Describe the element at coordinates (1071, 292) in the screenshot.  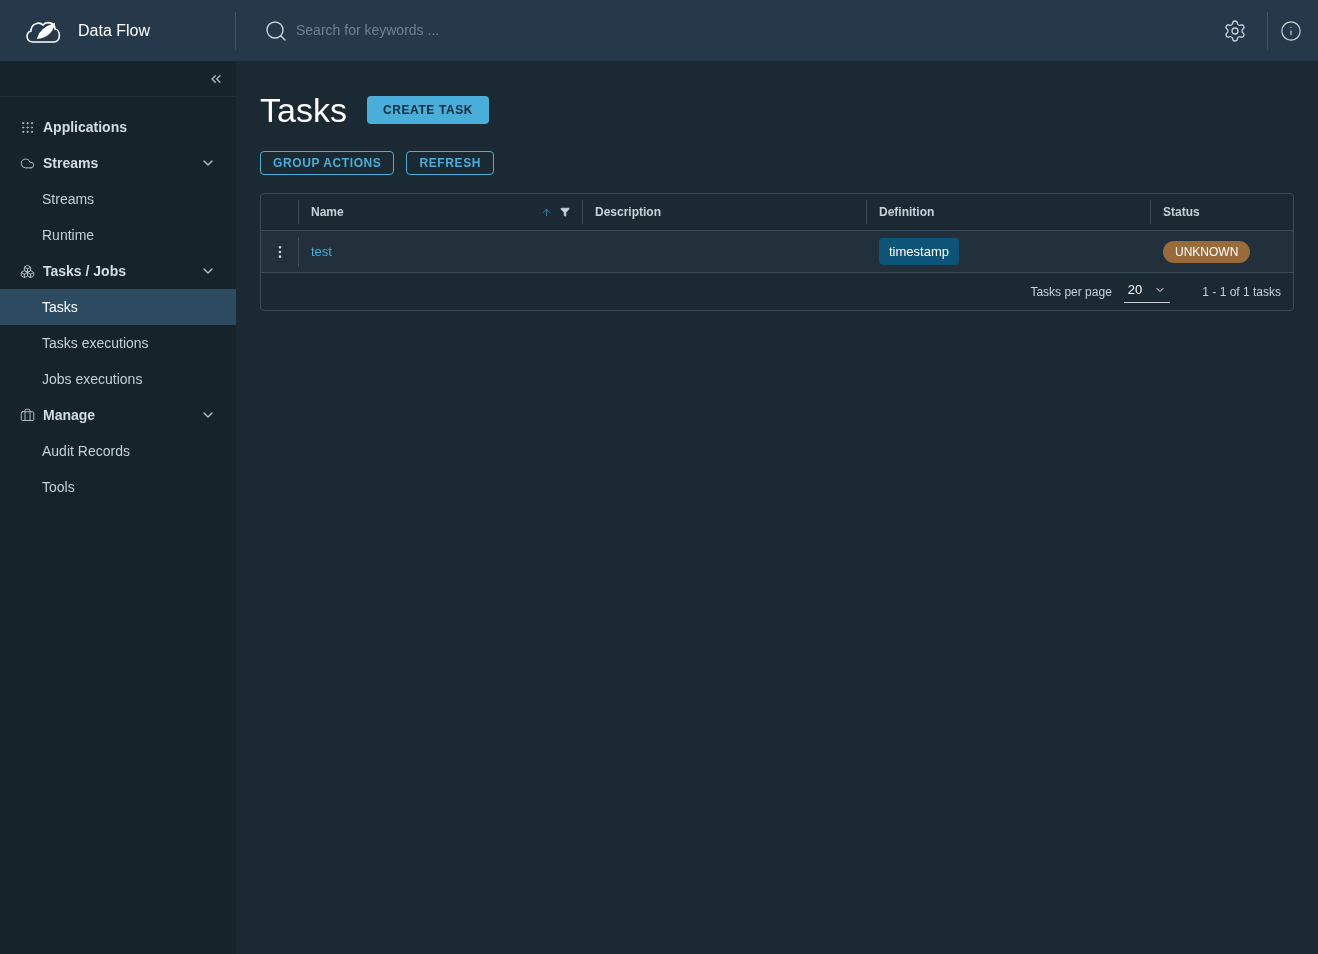
I see `per-page-label: Tasks per page` at that location.